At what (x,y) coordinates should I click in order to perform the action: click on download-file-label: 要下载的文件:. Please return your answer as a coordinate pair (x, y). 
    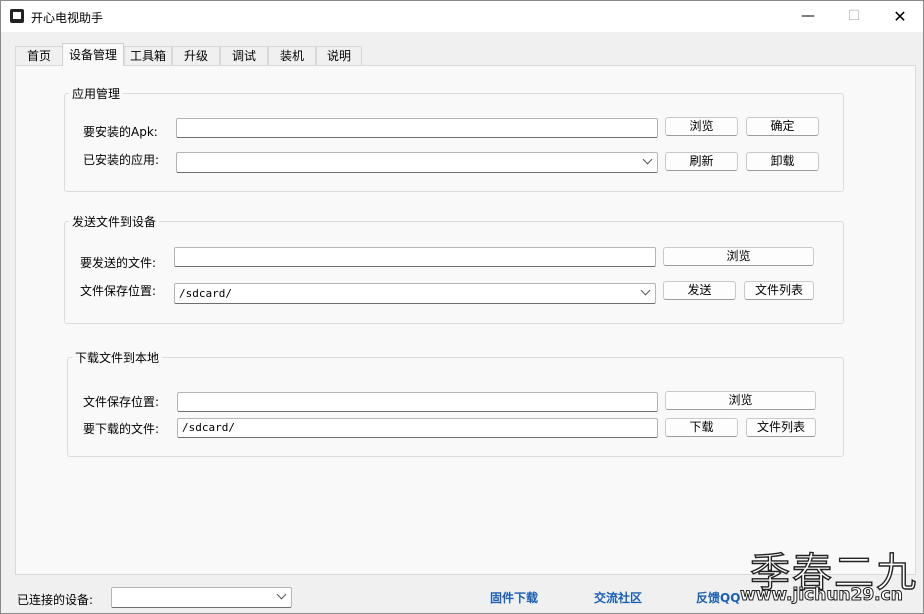
    Looking at the image, I should click on (121, 429).